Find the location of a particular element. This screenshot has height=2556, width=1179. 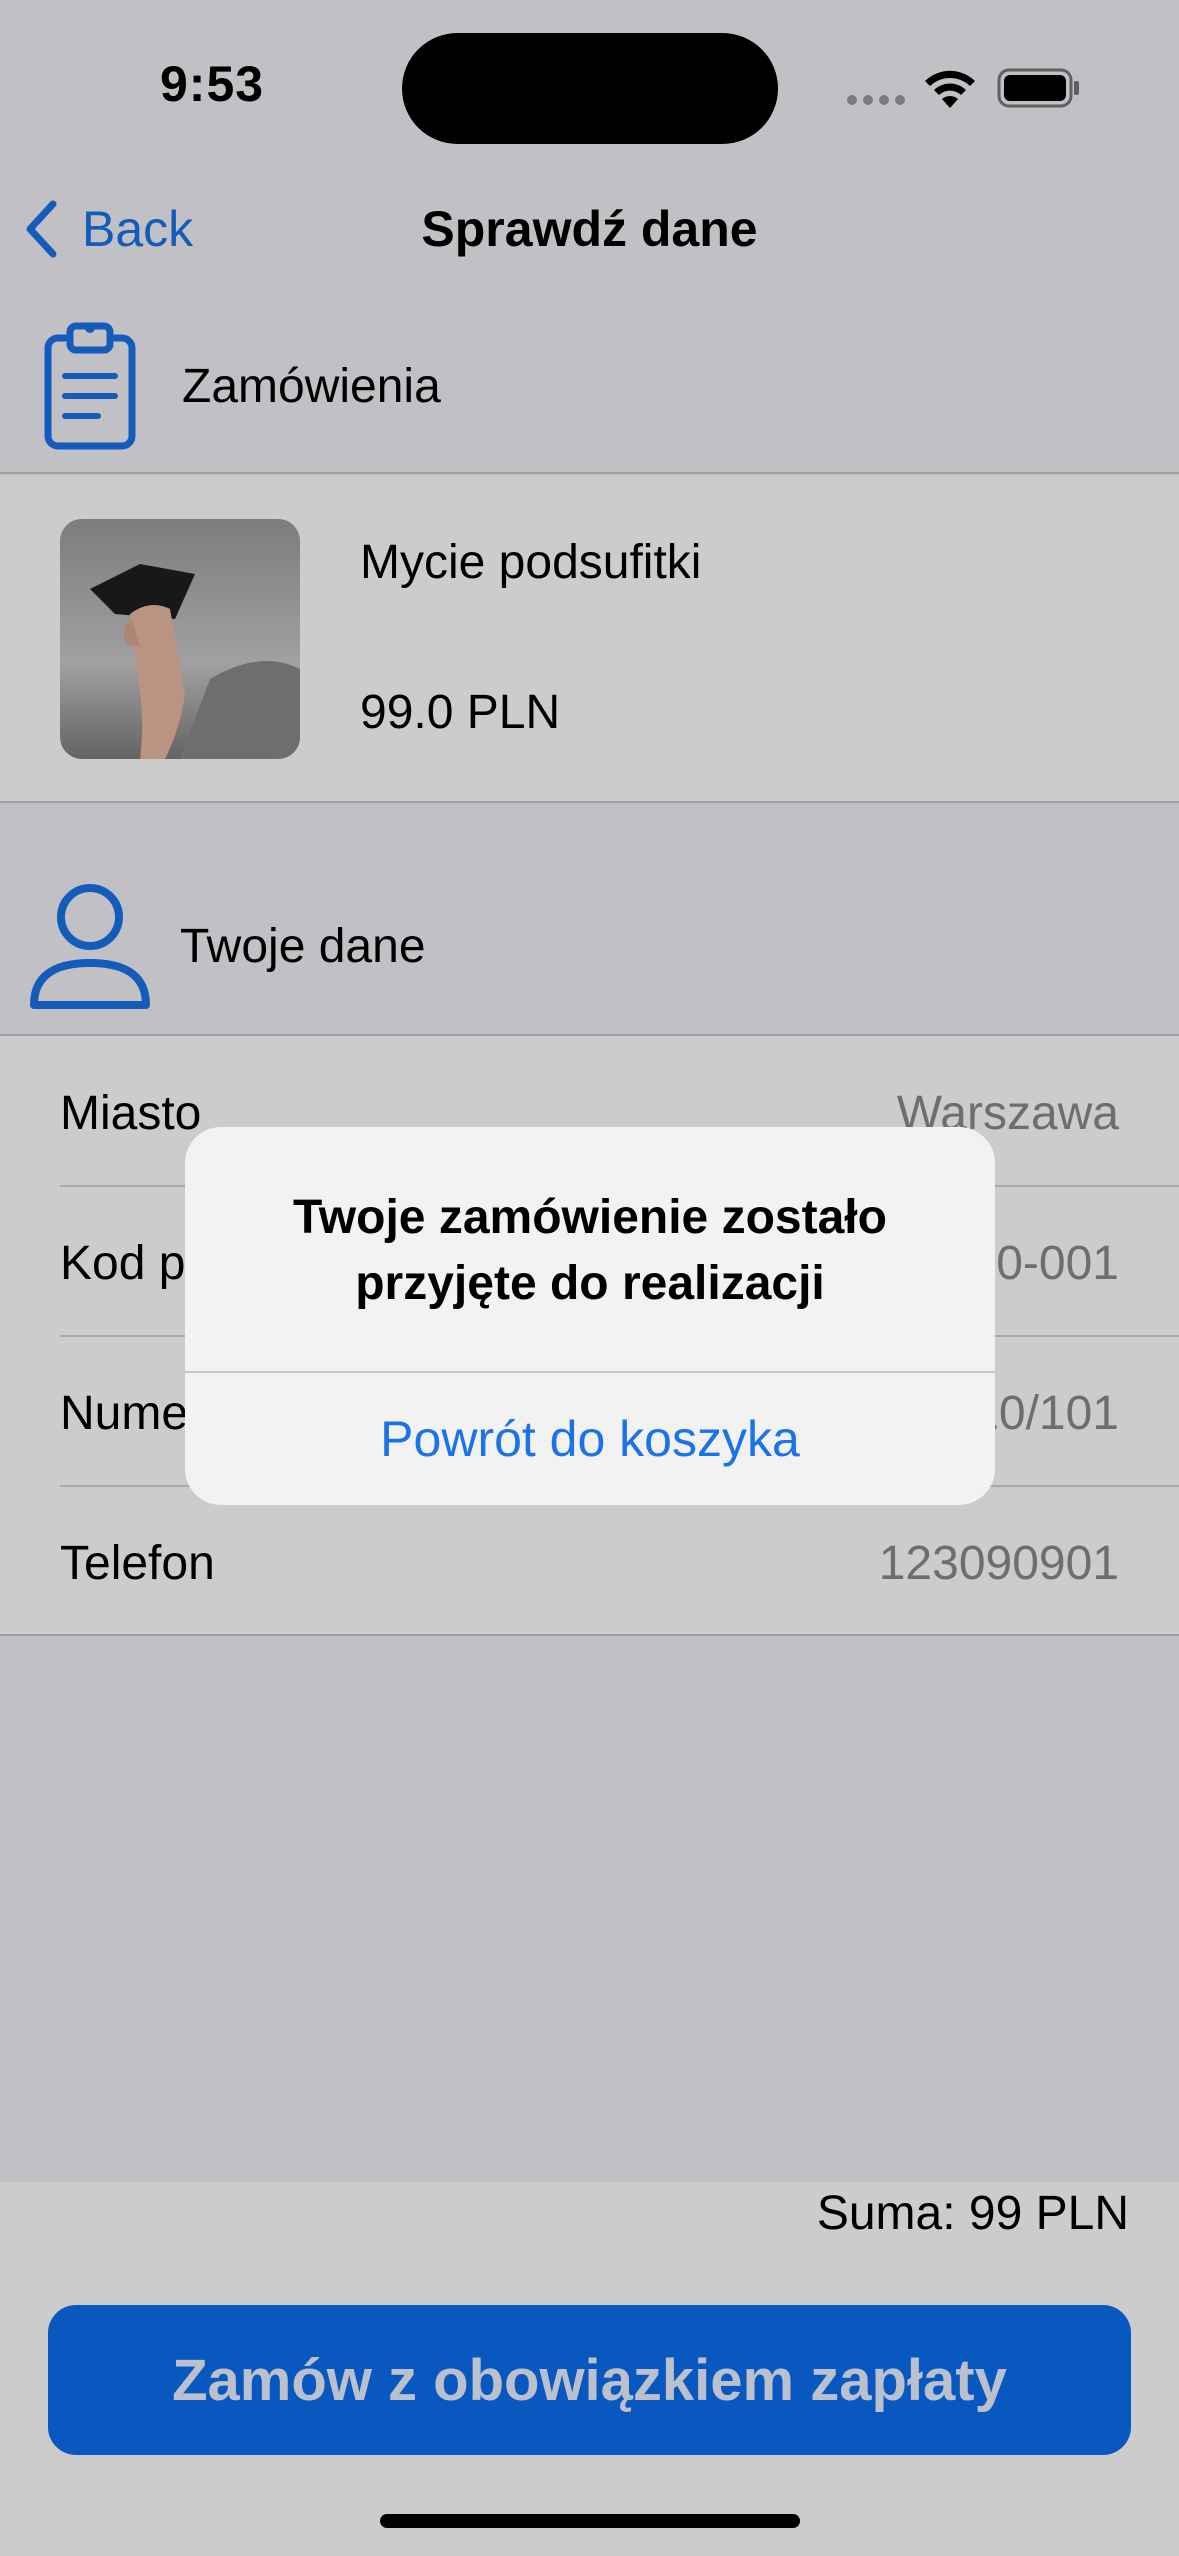

back-to-cart-button: Powrót do koszyka is located at coordinates (590, 1439).